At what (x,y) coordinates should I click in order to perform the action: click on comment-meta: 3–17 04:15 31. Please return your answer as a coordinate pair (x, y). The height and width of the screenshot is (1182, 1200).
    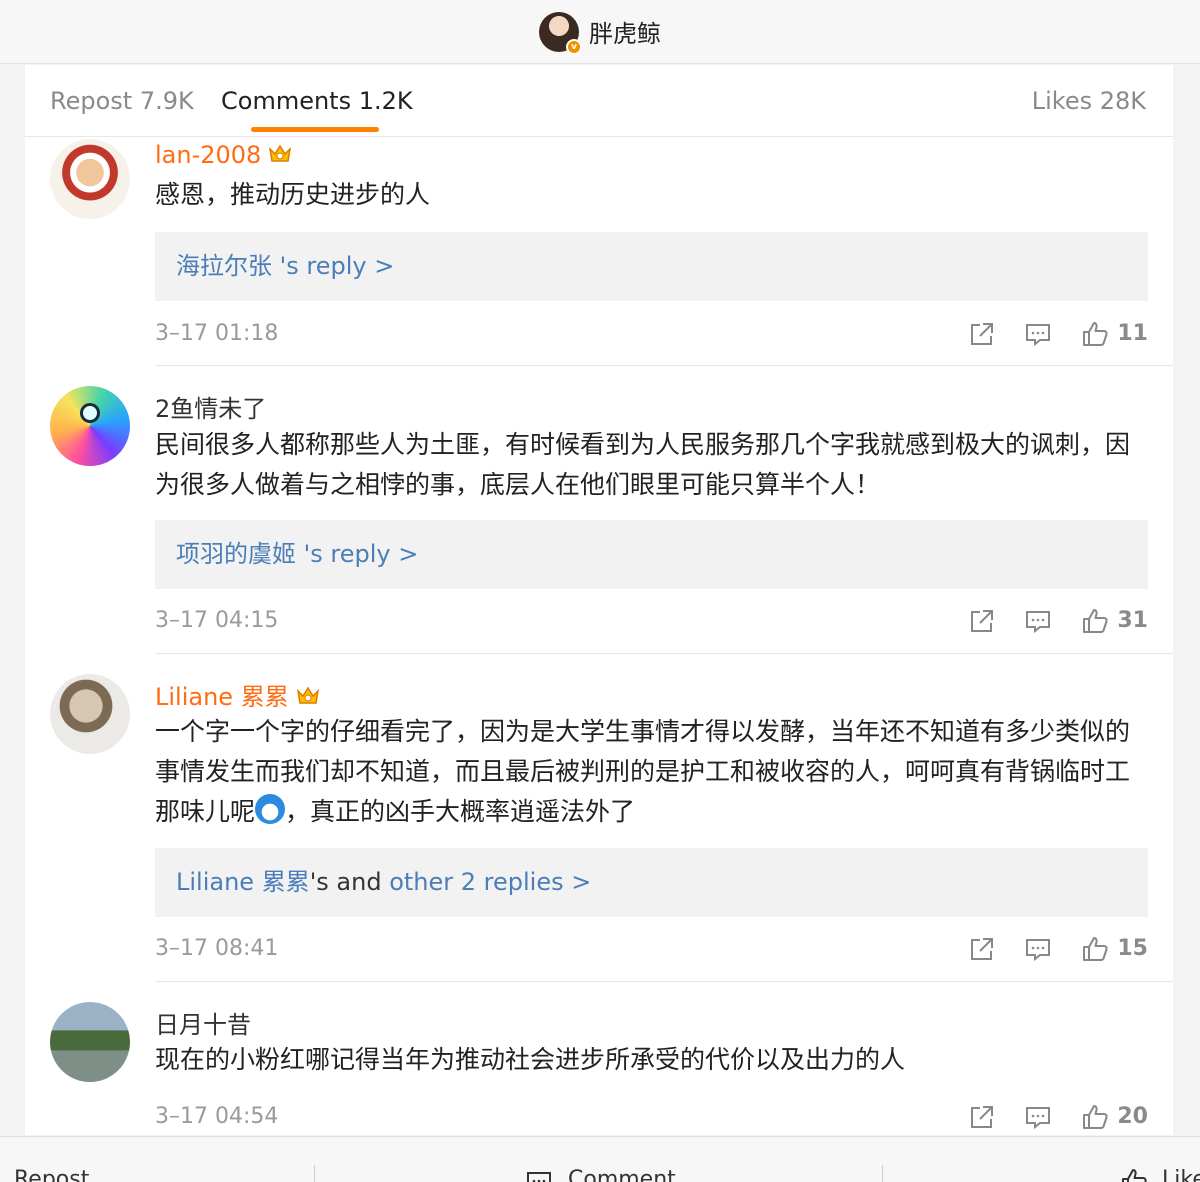
    Looking at the image, I should click on (651, 621).